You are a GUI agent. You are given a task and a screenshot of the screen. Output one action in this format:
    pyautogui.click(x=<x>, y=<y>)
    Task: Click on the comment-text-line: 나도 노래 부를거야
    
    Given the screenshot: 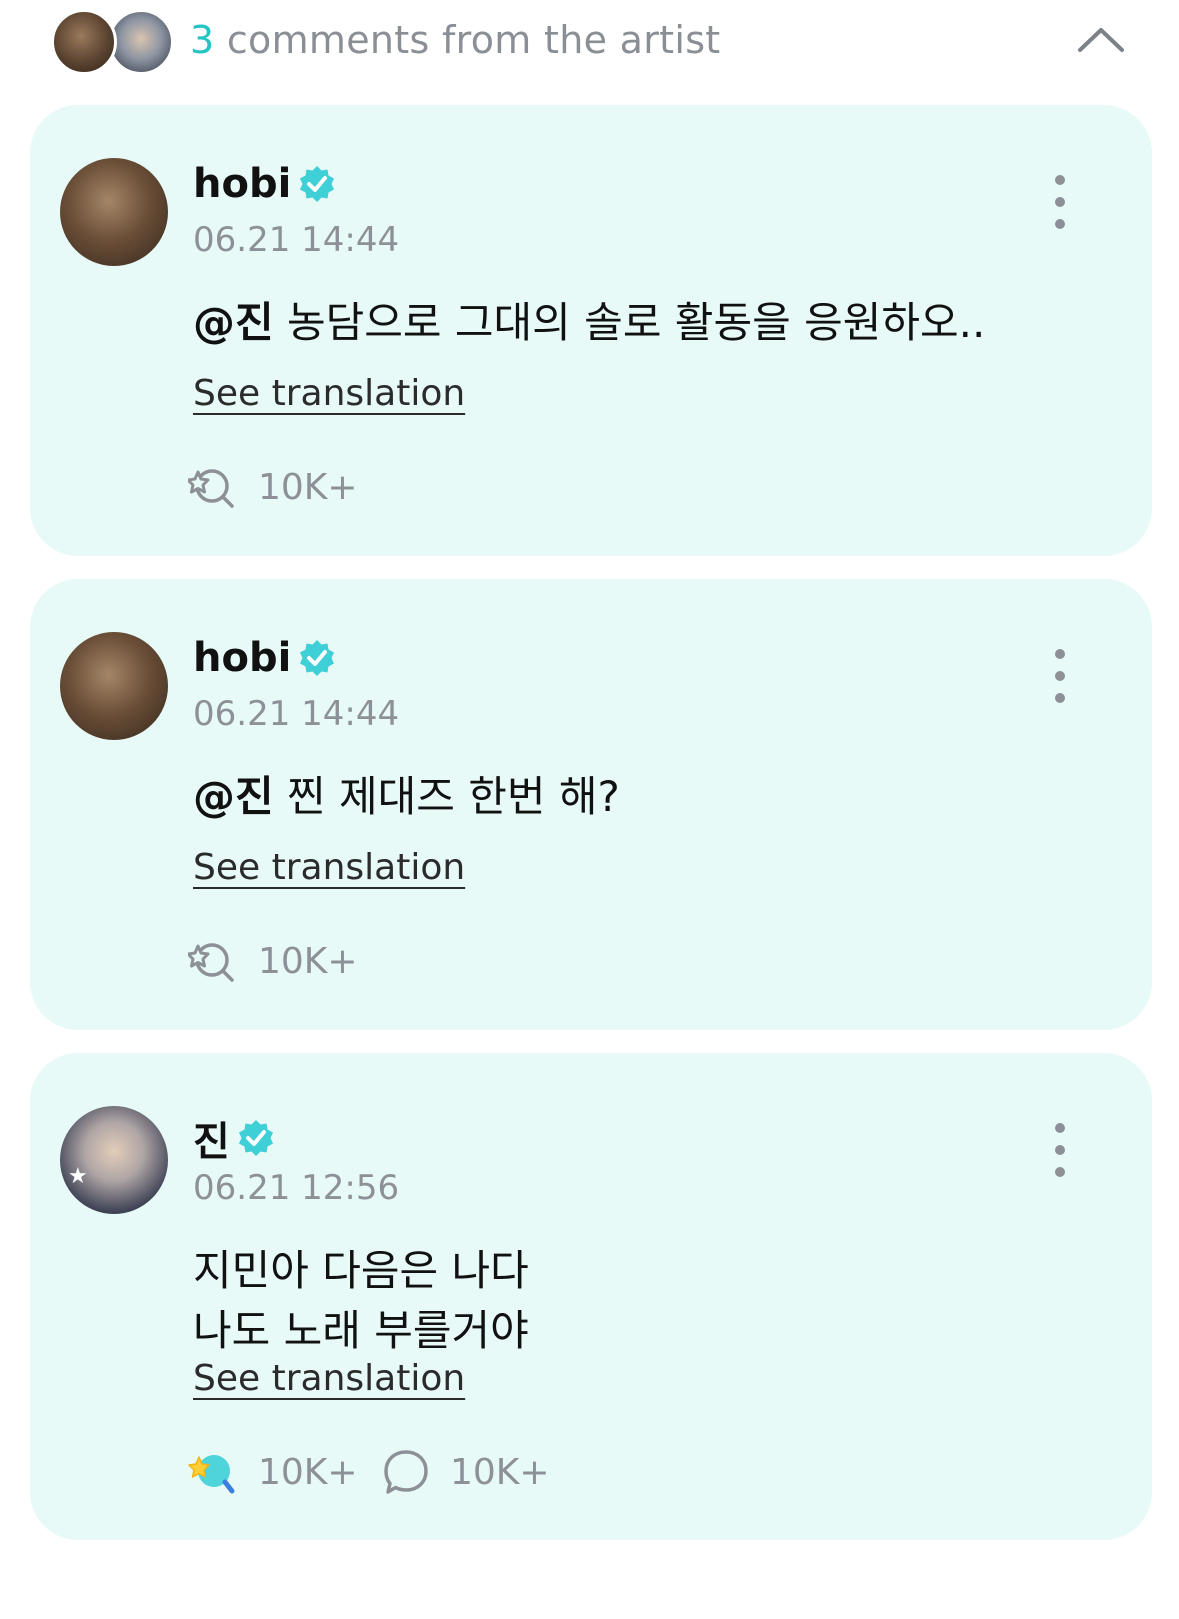 What is the action you would take?
    pyautogui.click(x=361, y=1330)
    